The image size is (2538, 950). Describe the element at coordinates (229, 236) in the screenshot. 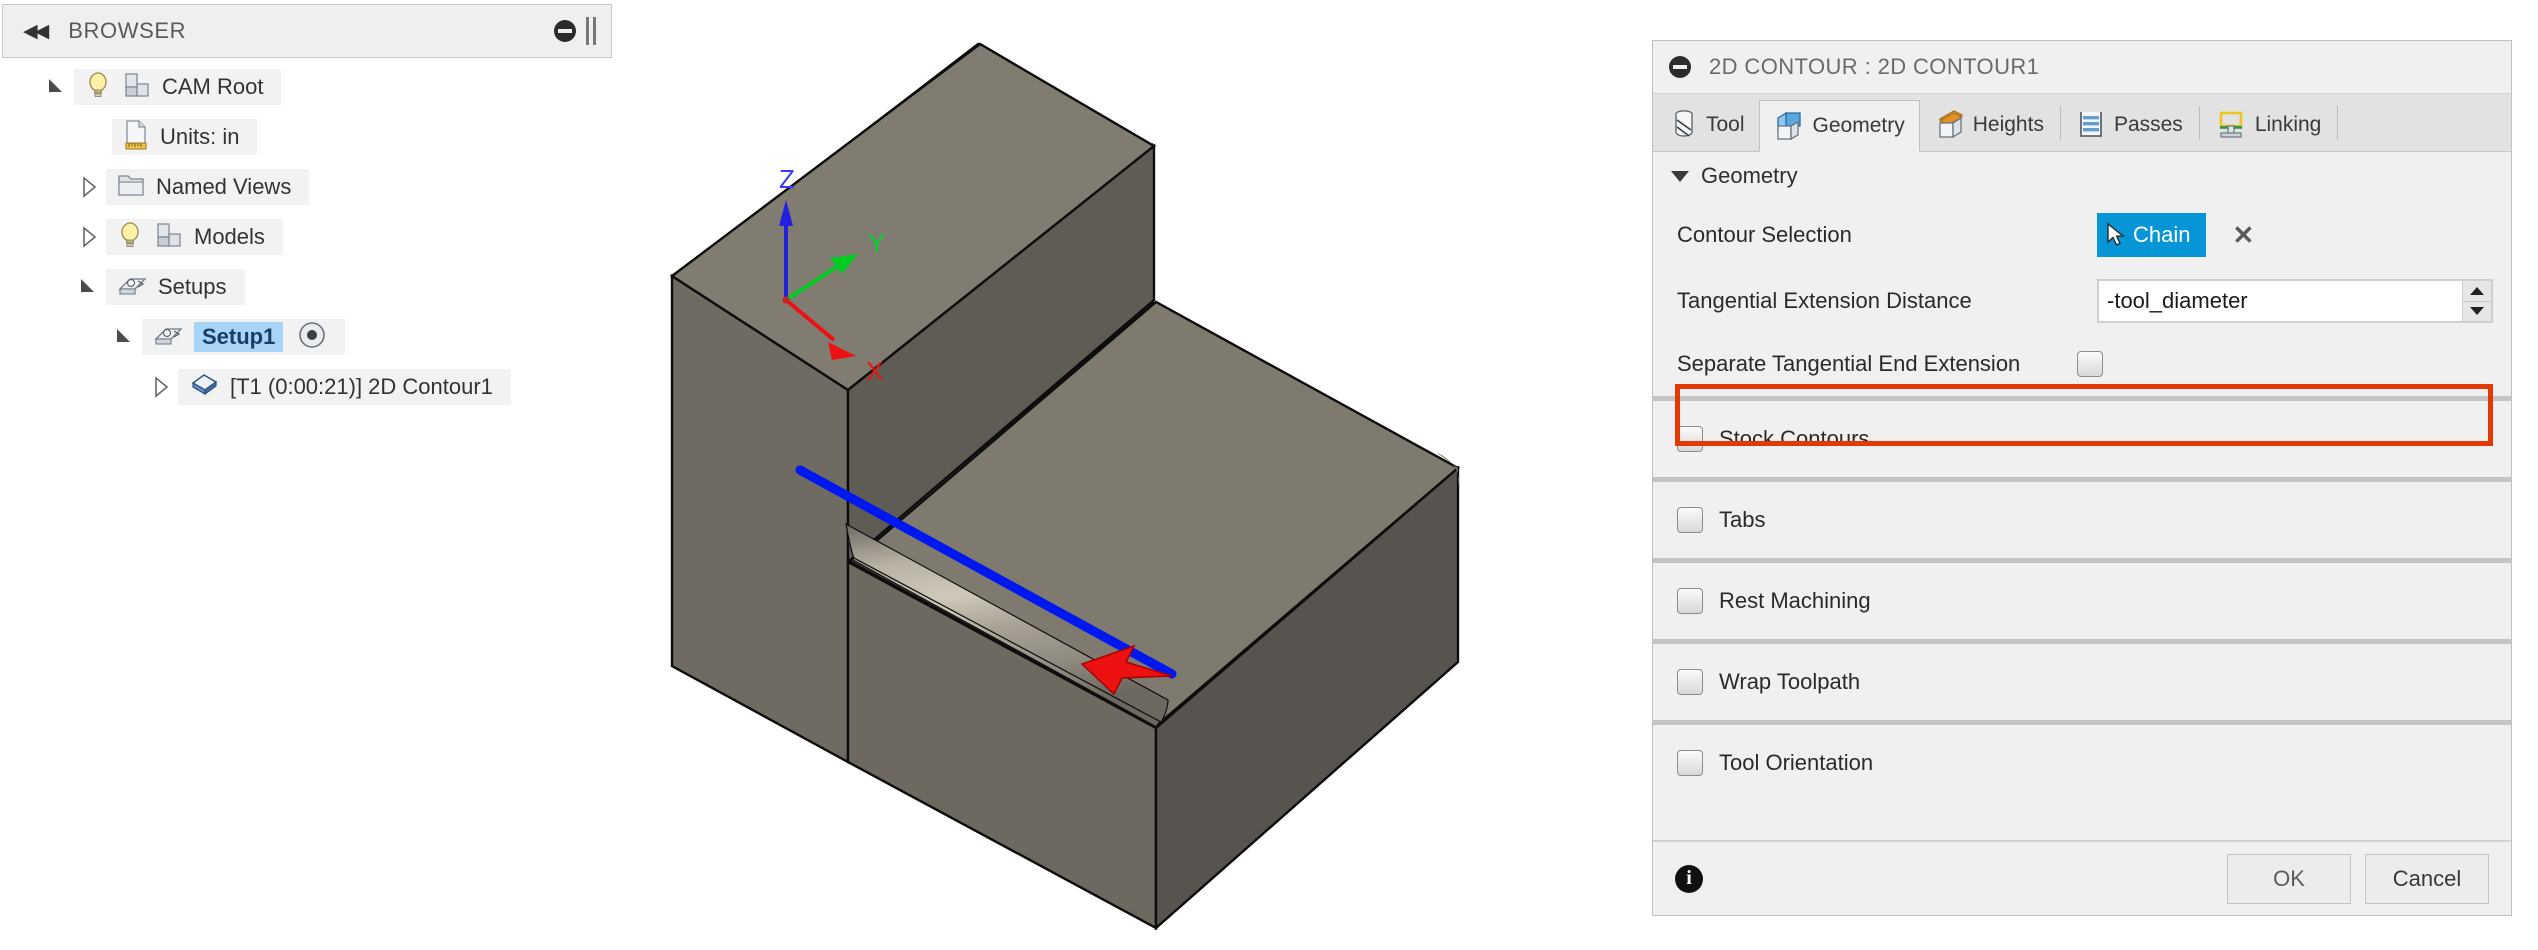

I see `tree-item-label: Models` at that location.